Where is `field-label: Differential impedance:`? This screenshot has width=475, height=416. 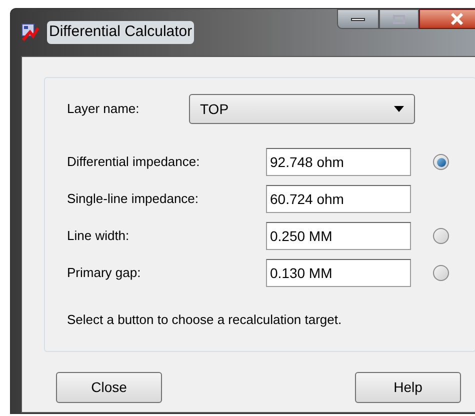 field-label: Differential impedance: is located at coordinates (134, 162).